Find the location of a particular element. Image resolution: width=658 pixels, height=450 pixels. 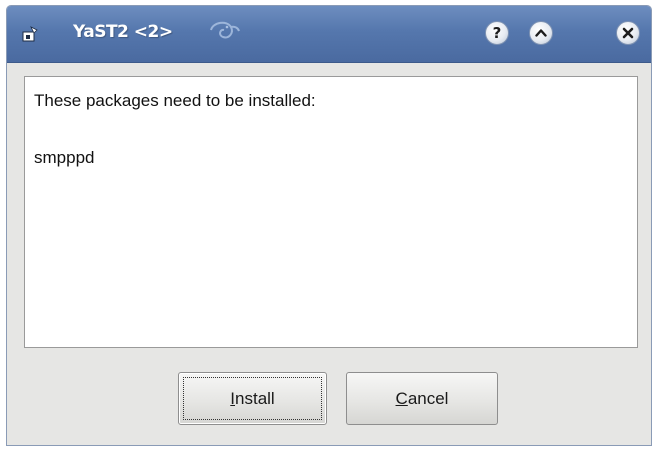

package-name: smpppd is located at coordinates (64, 157).